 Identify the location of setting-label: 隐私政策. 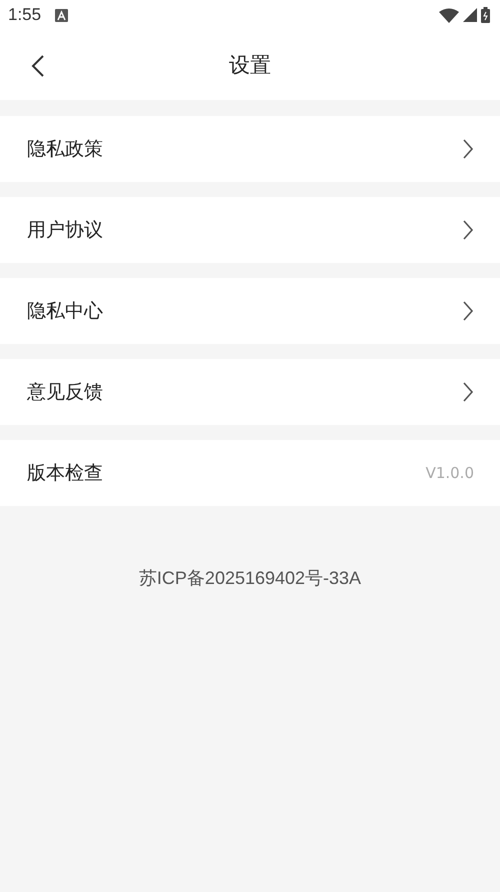
(65, 149).